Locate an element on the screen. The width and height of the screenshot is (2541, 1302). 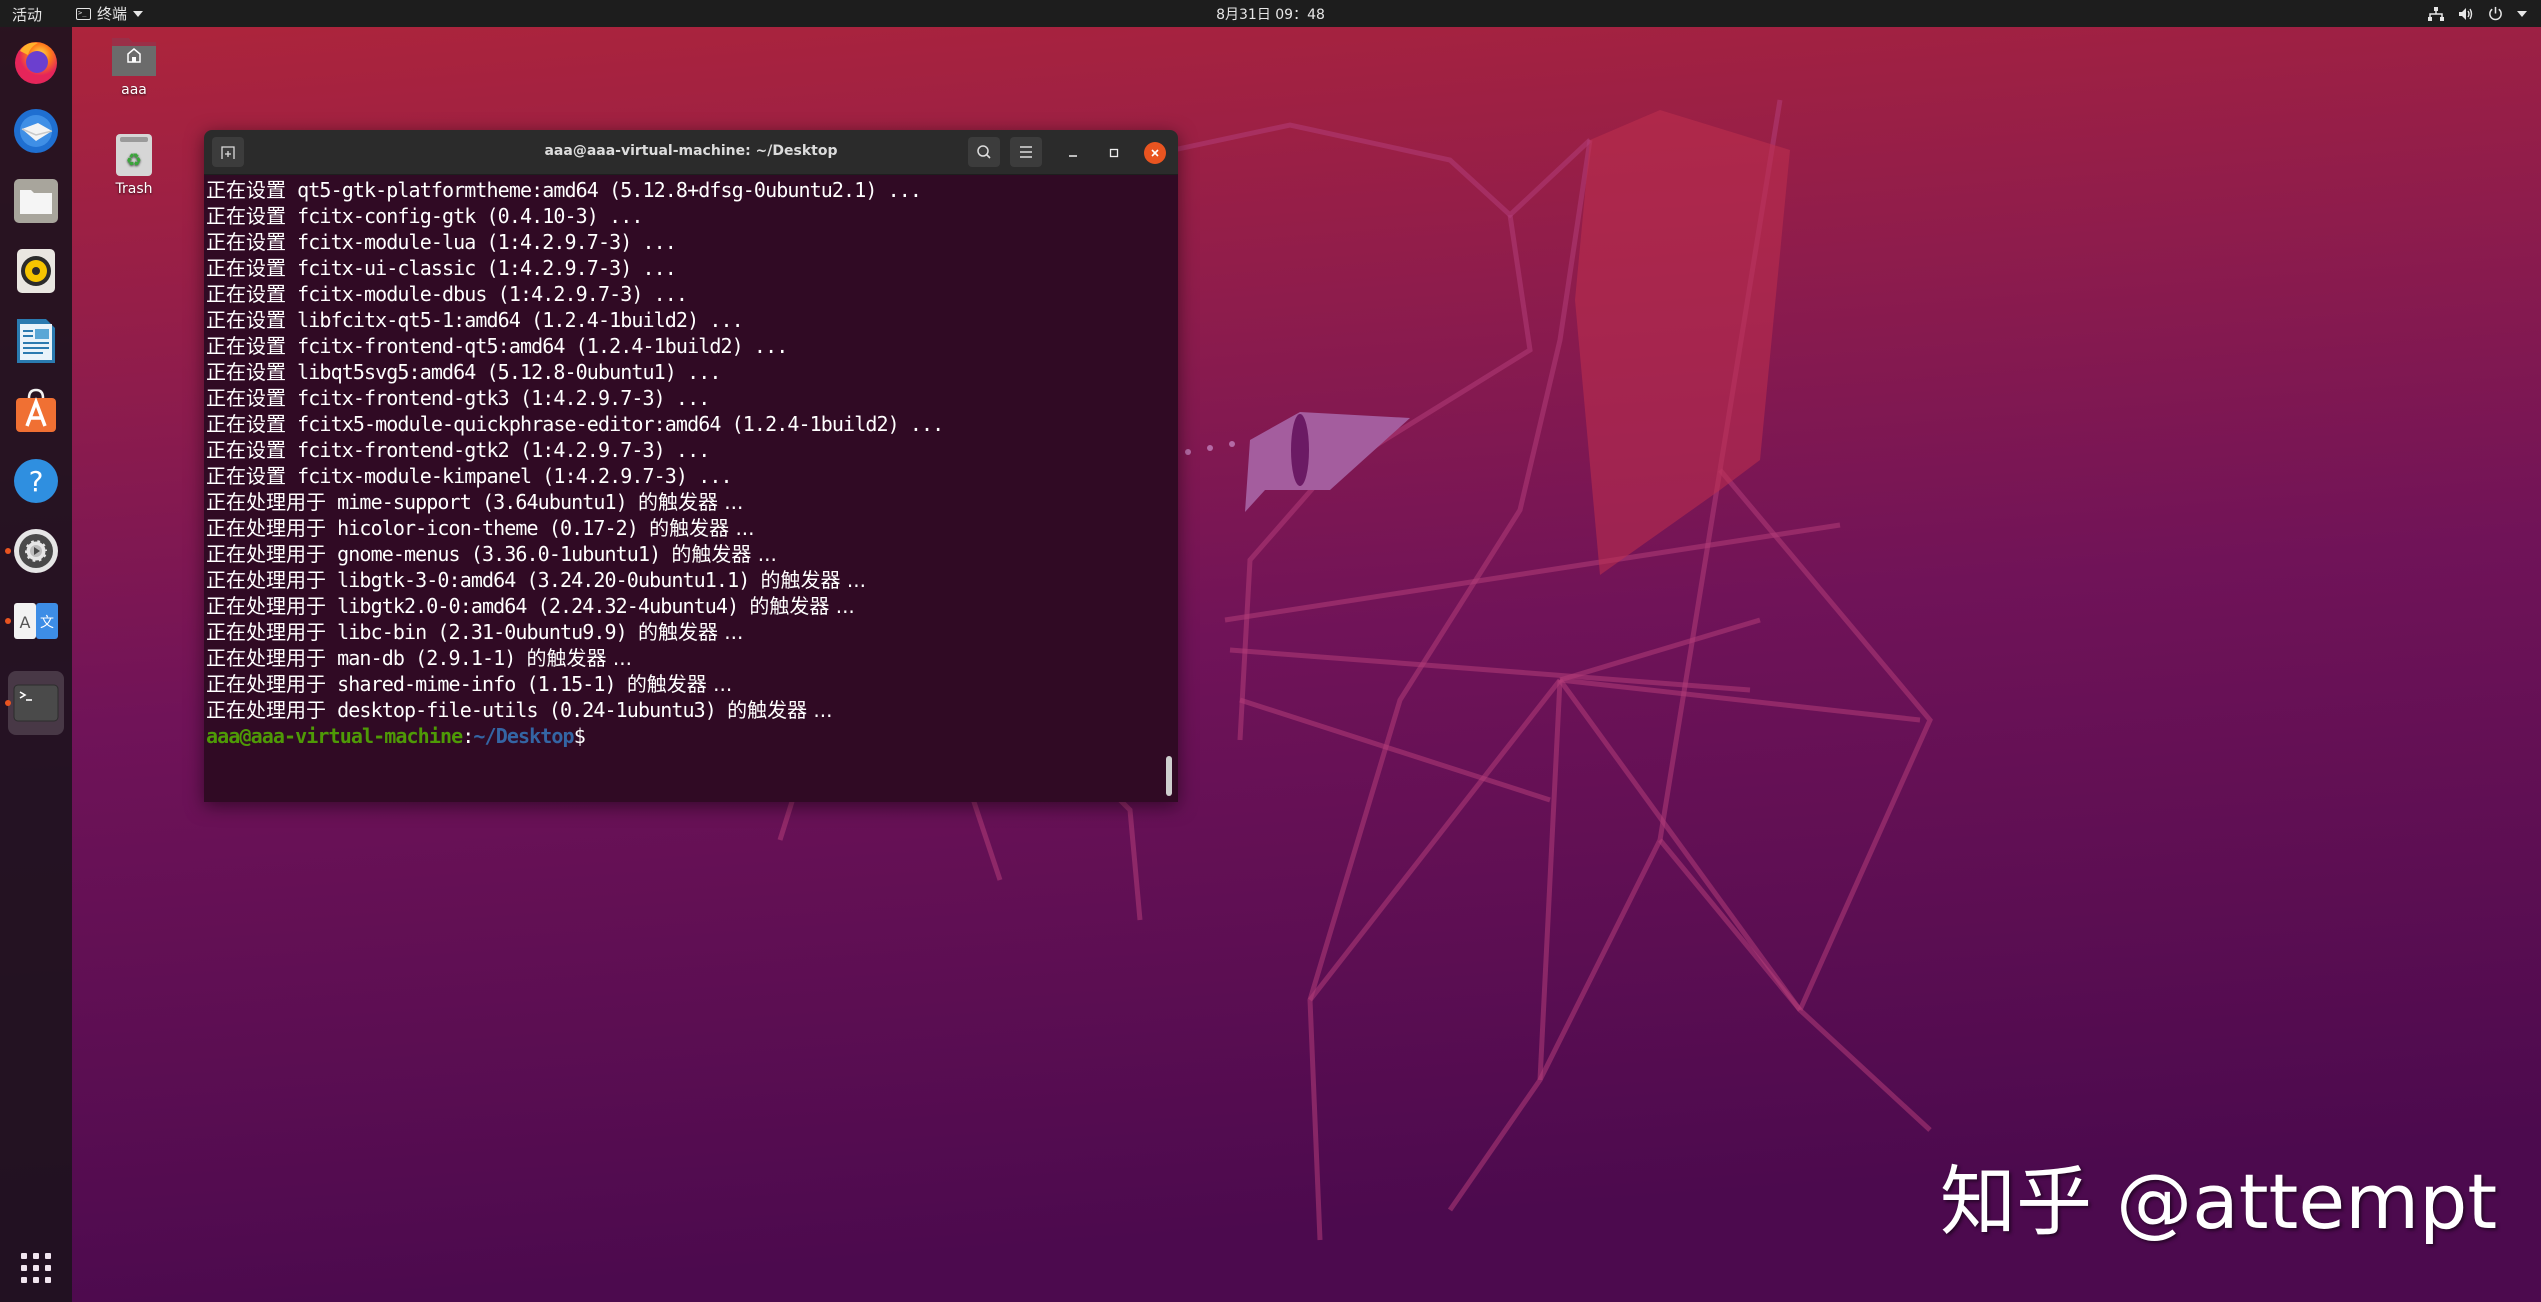
line-text: hicolor-icon-theme (0.17-2) is located at coordinates (488, 528).